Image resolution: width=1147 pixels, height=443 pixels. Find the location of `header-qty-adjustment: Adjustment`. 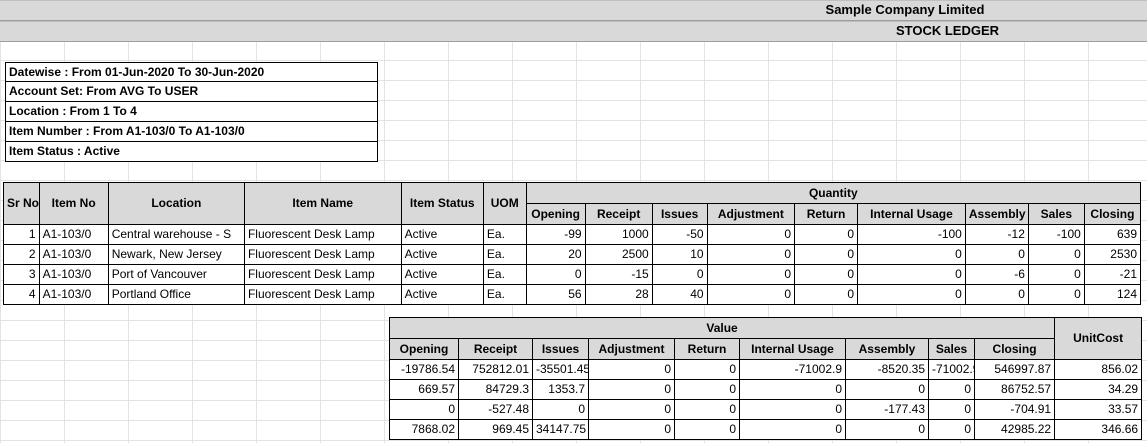

header-qty-adjustment: Adjustment is located at coordinates (751, 214).